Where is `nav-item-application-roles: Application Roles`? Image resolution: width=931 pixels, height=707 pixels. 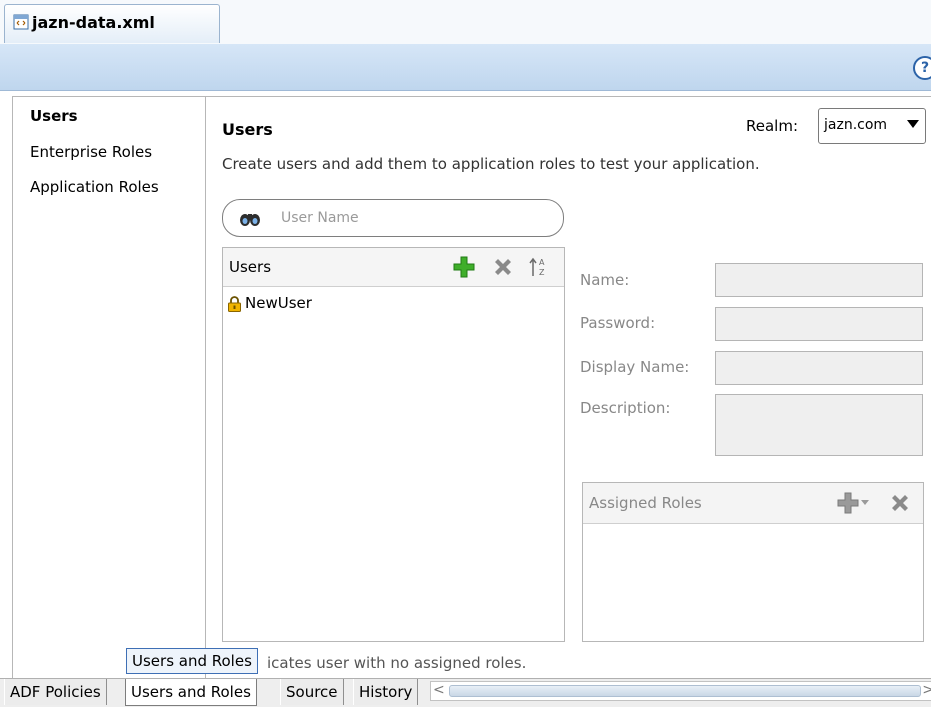 nav-item-application-roles: Application Roles is located at coordinates (94, 187).